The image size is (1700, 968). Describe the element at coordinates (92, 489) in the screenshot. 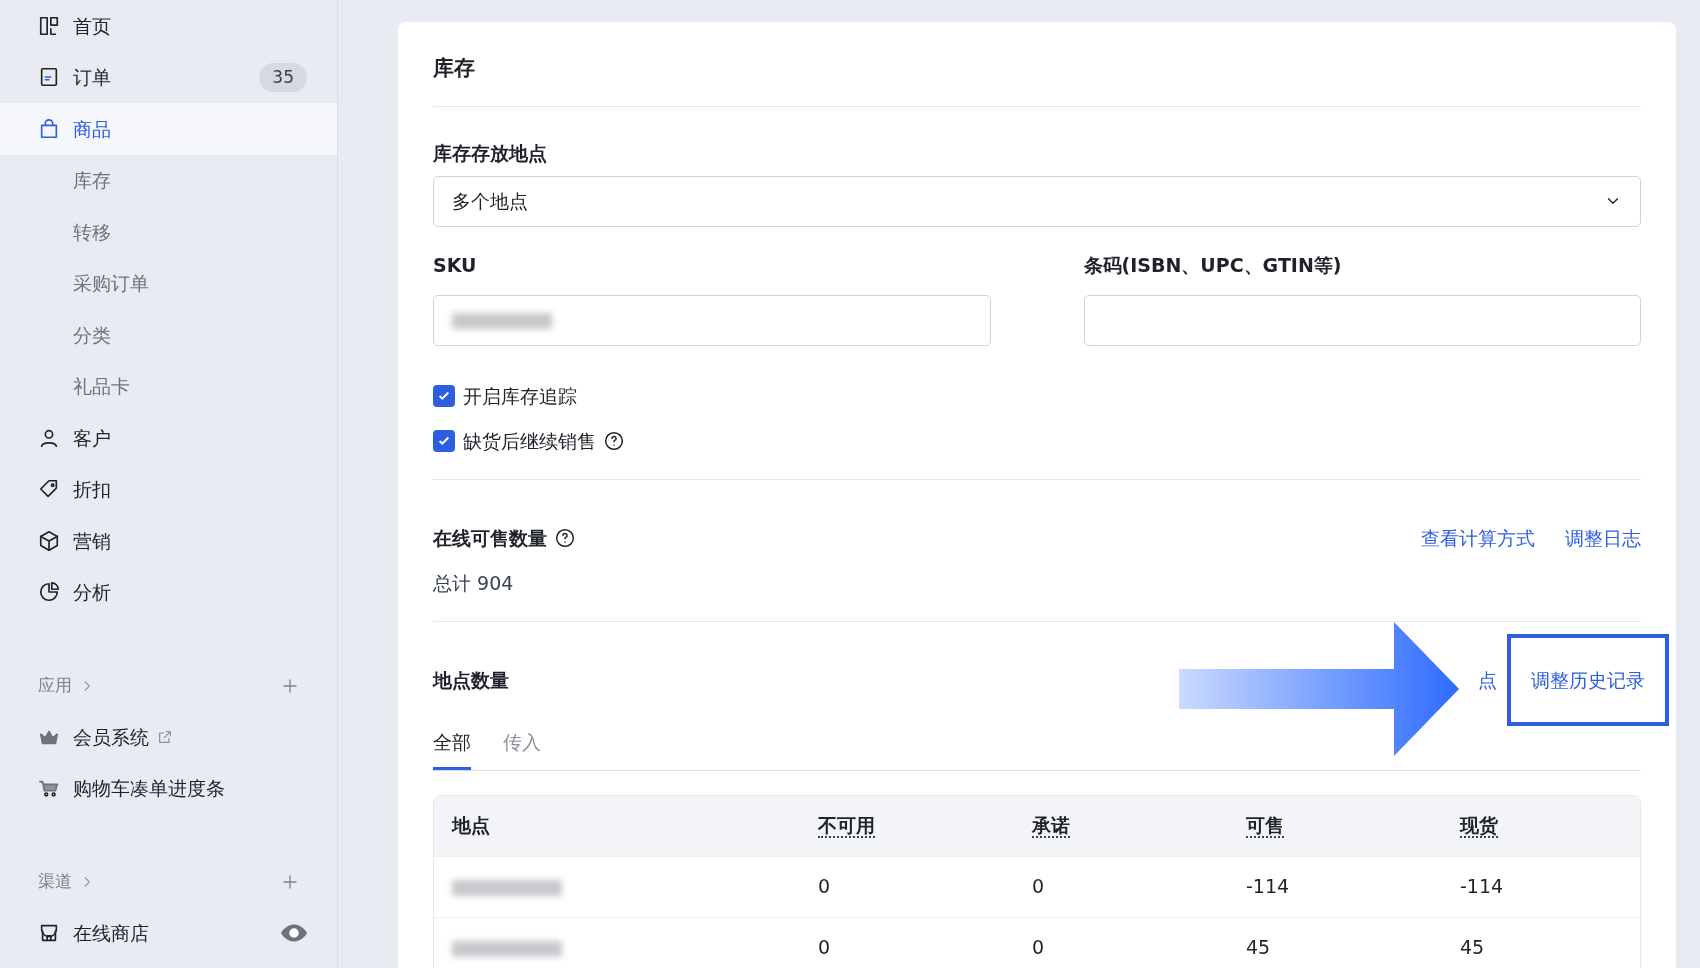

I see `sidebar-item-label: 折扣` at that location.